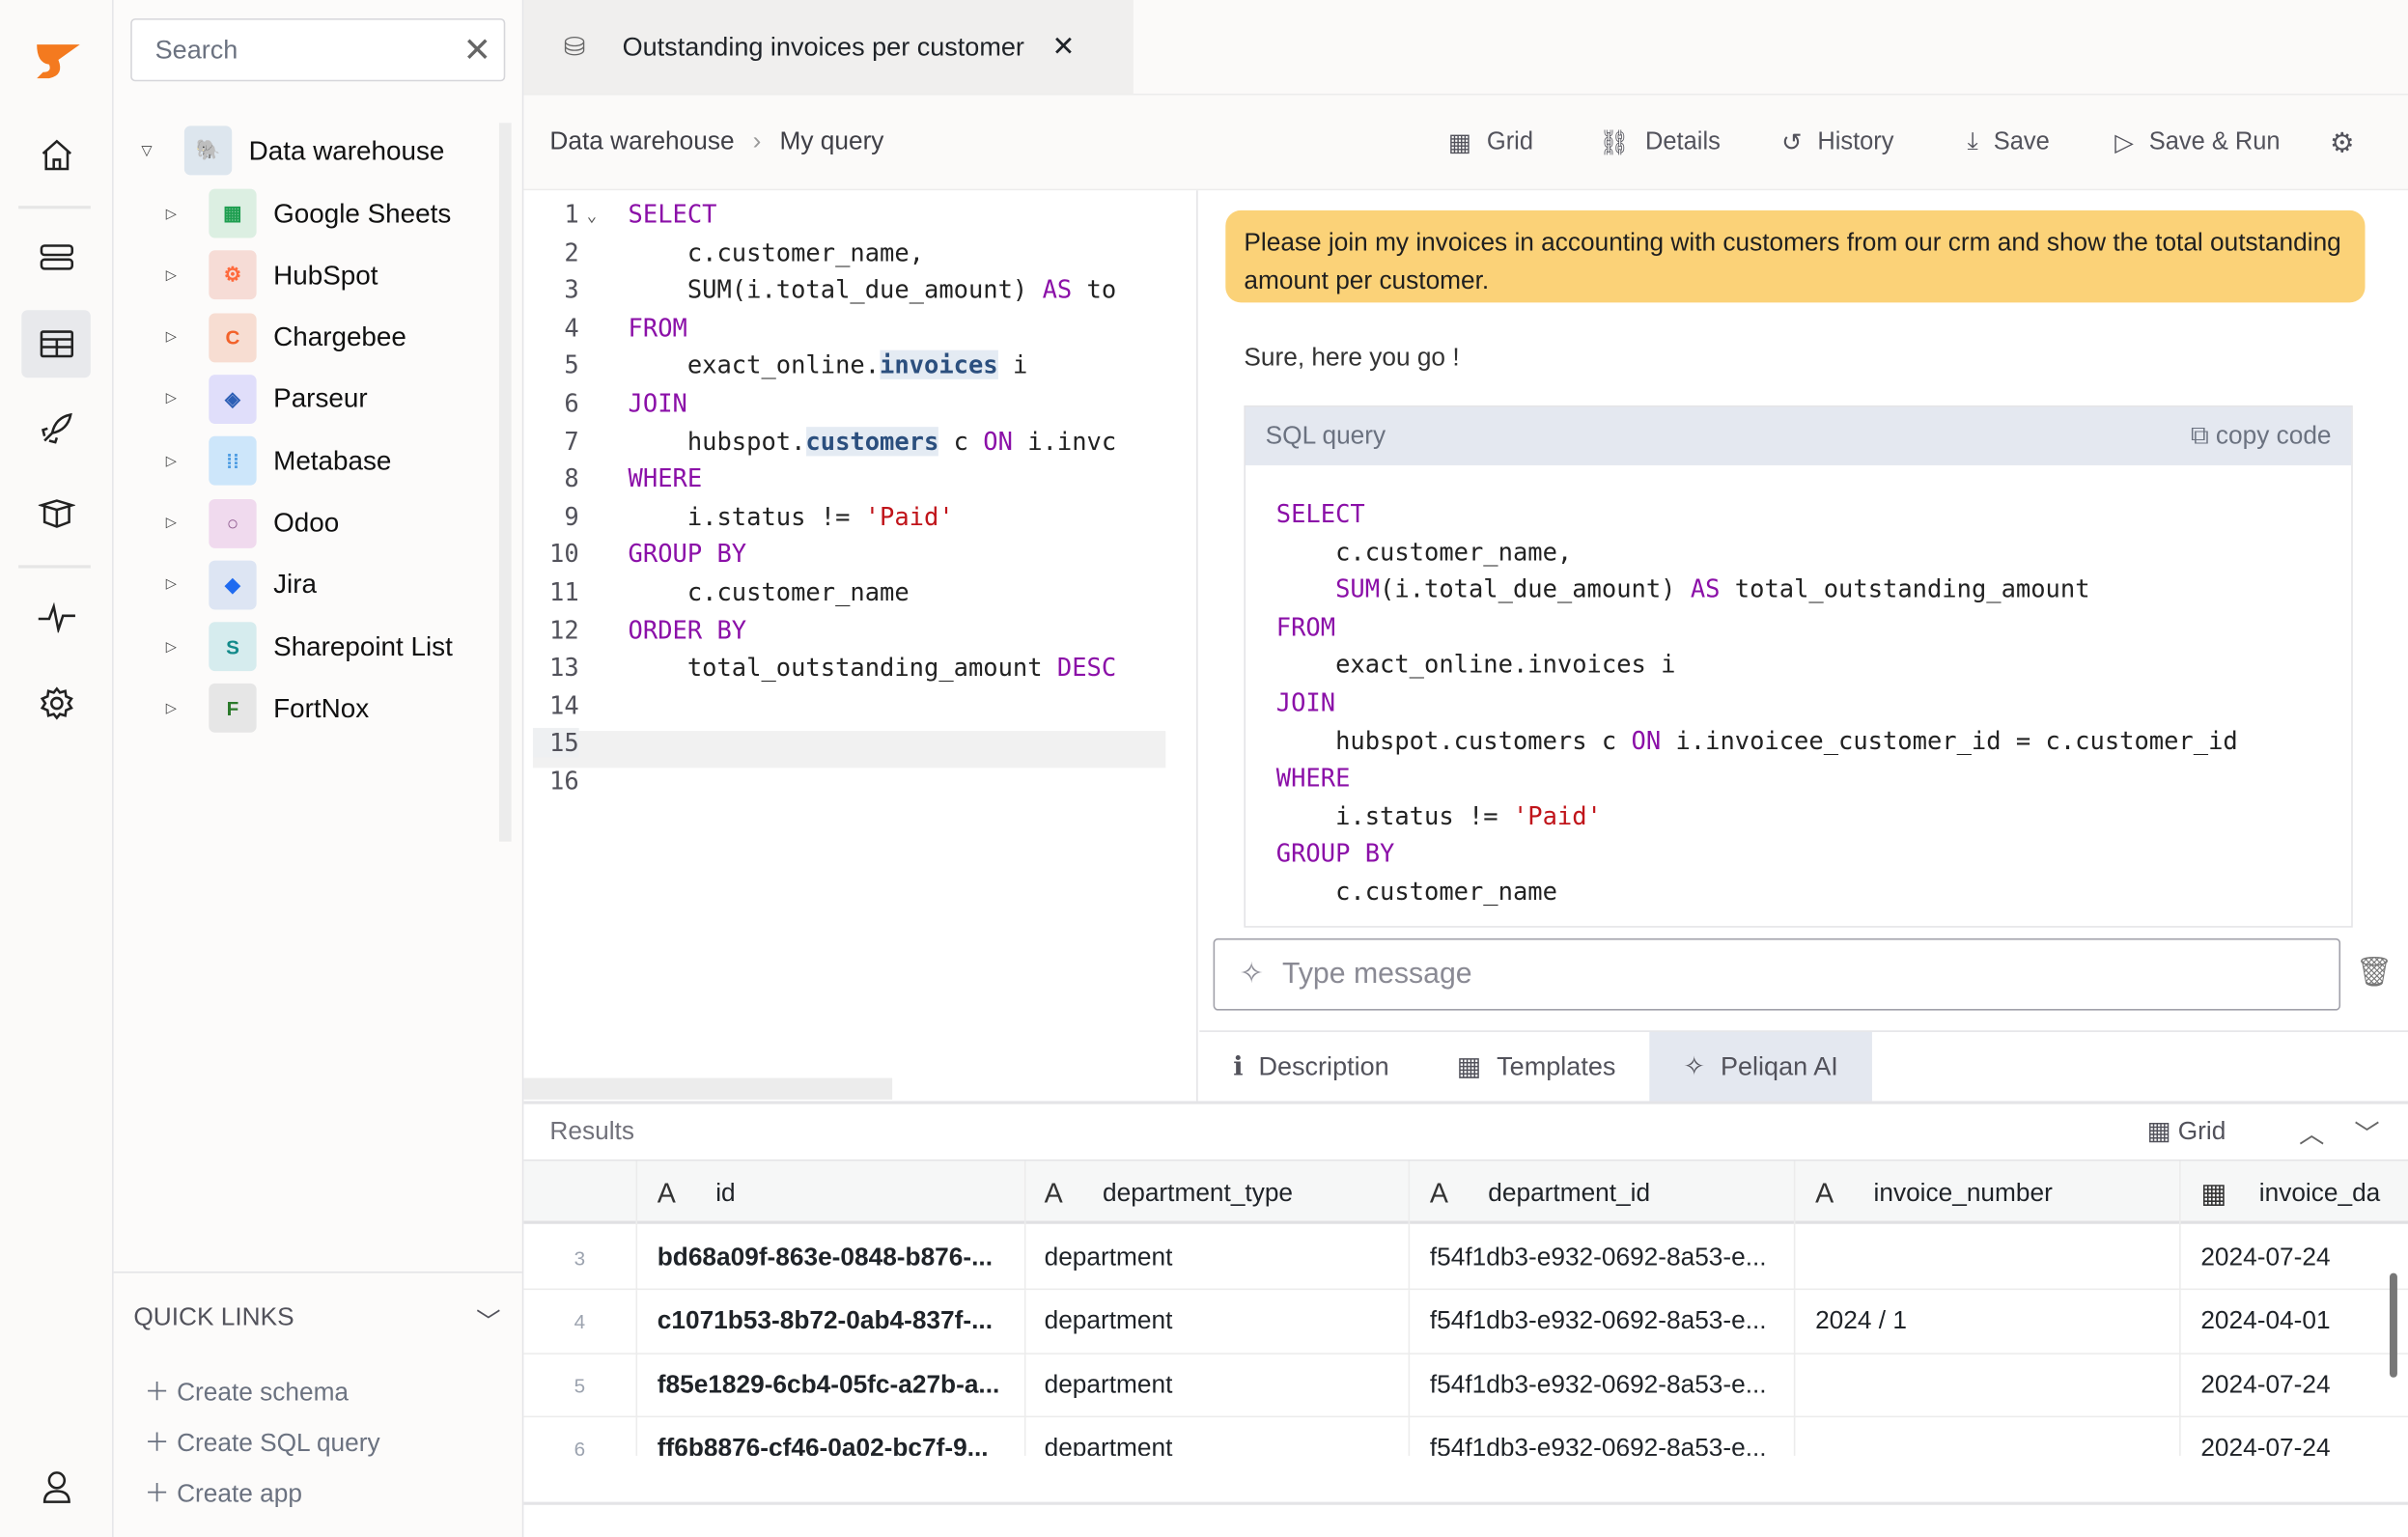 This screenshot has height=1537, width=2408. I want to click on tree-item: ▷ ◆ Jira, so click(242, 585).